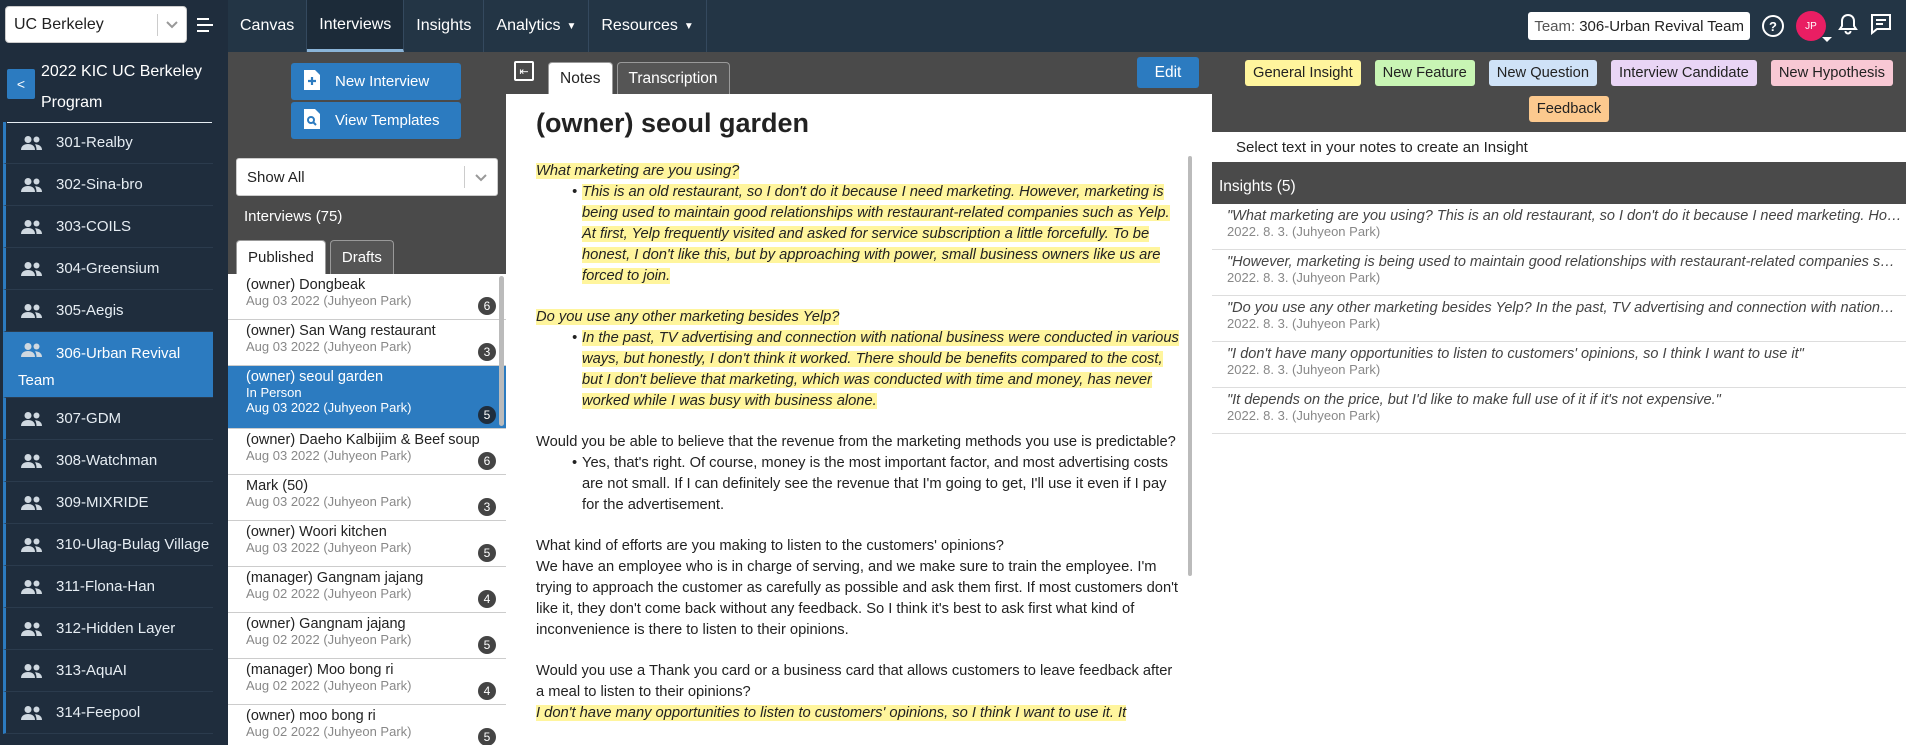  Describe the element at coordinates (108, 269) in the screenshot. I see `sidebar-item-team: 304-Greensium` at that location.